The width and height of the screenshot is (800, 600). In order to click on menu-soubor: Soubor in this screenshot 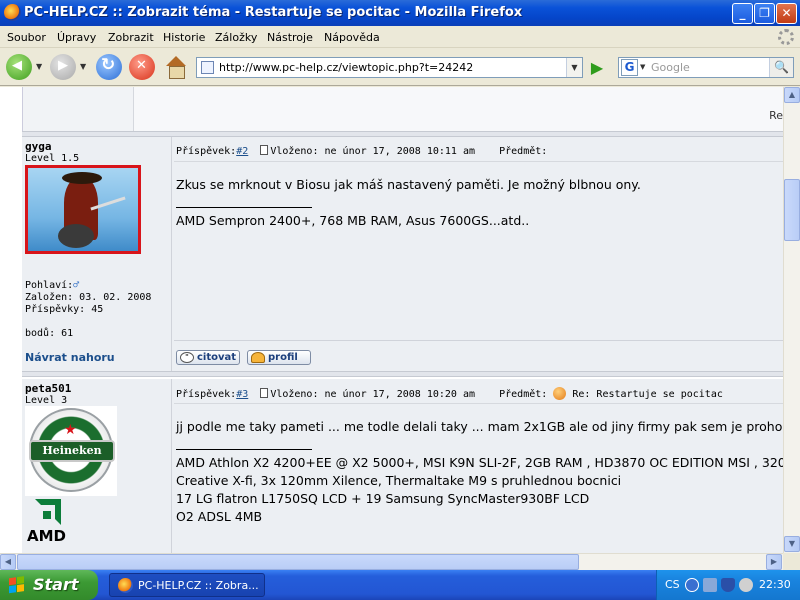, I will do `click(26, 37)`.